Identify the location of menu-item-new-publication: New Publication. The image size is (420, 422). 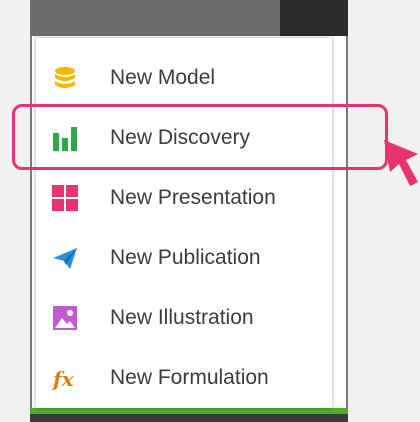
(184, 258).